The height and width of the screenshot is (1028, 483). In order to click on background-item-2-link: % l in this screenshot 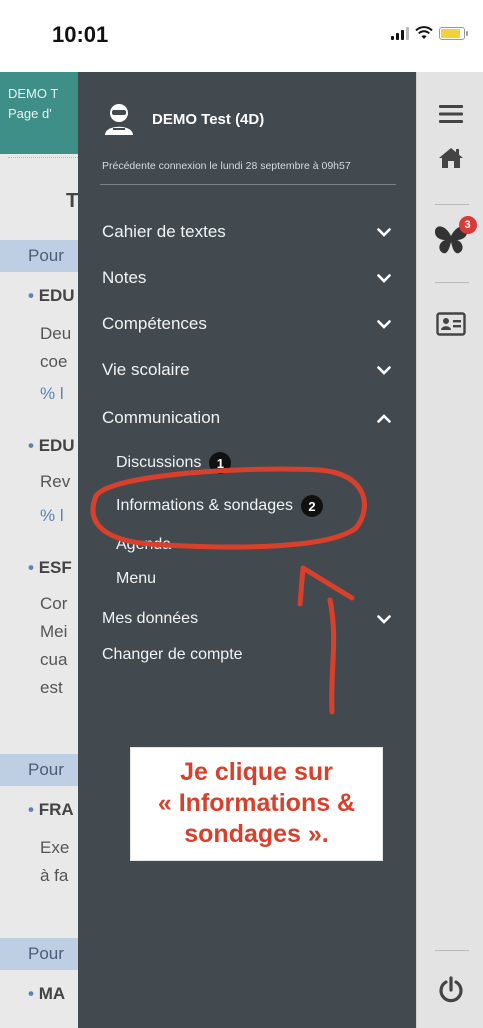, I will do `click(52, 515)`.